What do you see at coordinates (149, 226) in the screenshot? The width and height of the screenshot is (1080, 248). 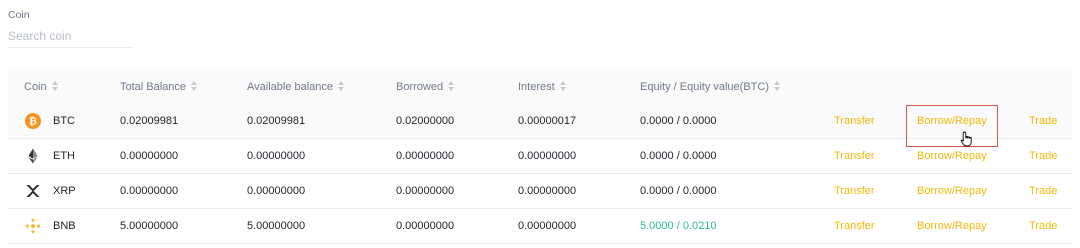 I see `total-balance-cell: 5.00000000` at bounding box center [149, 226].